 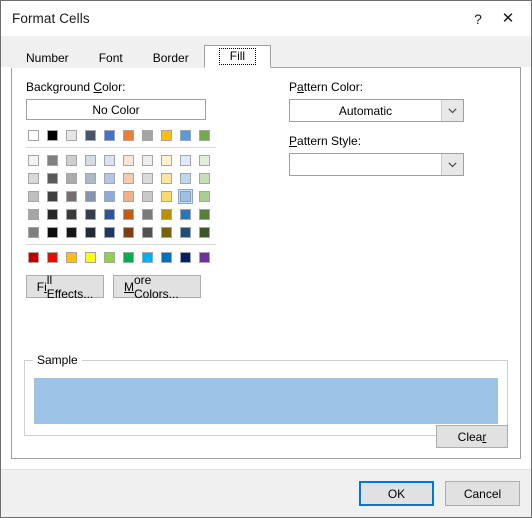 I want to click on color-swatch-selected, so click(x=185, y=196).